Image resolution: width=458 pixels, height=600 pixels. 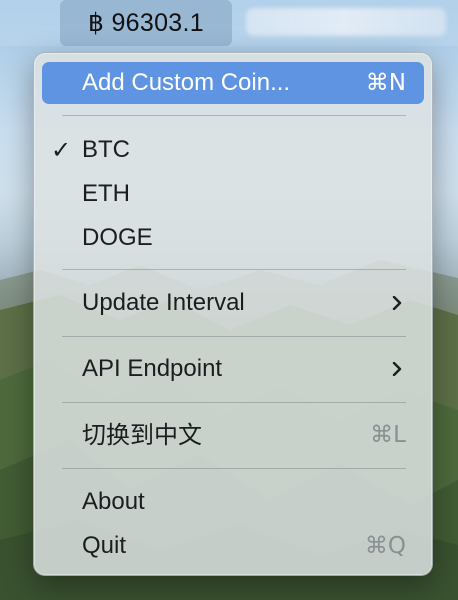 I want to click on update-interval-label: Update Interval, so click(x=163, y=302).